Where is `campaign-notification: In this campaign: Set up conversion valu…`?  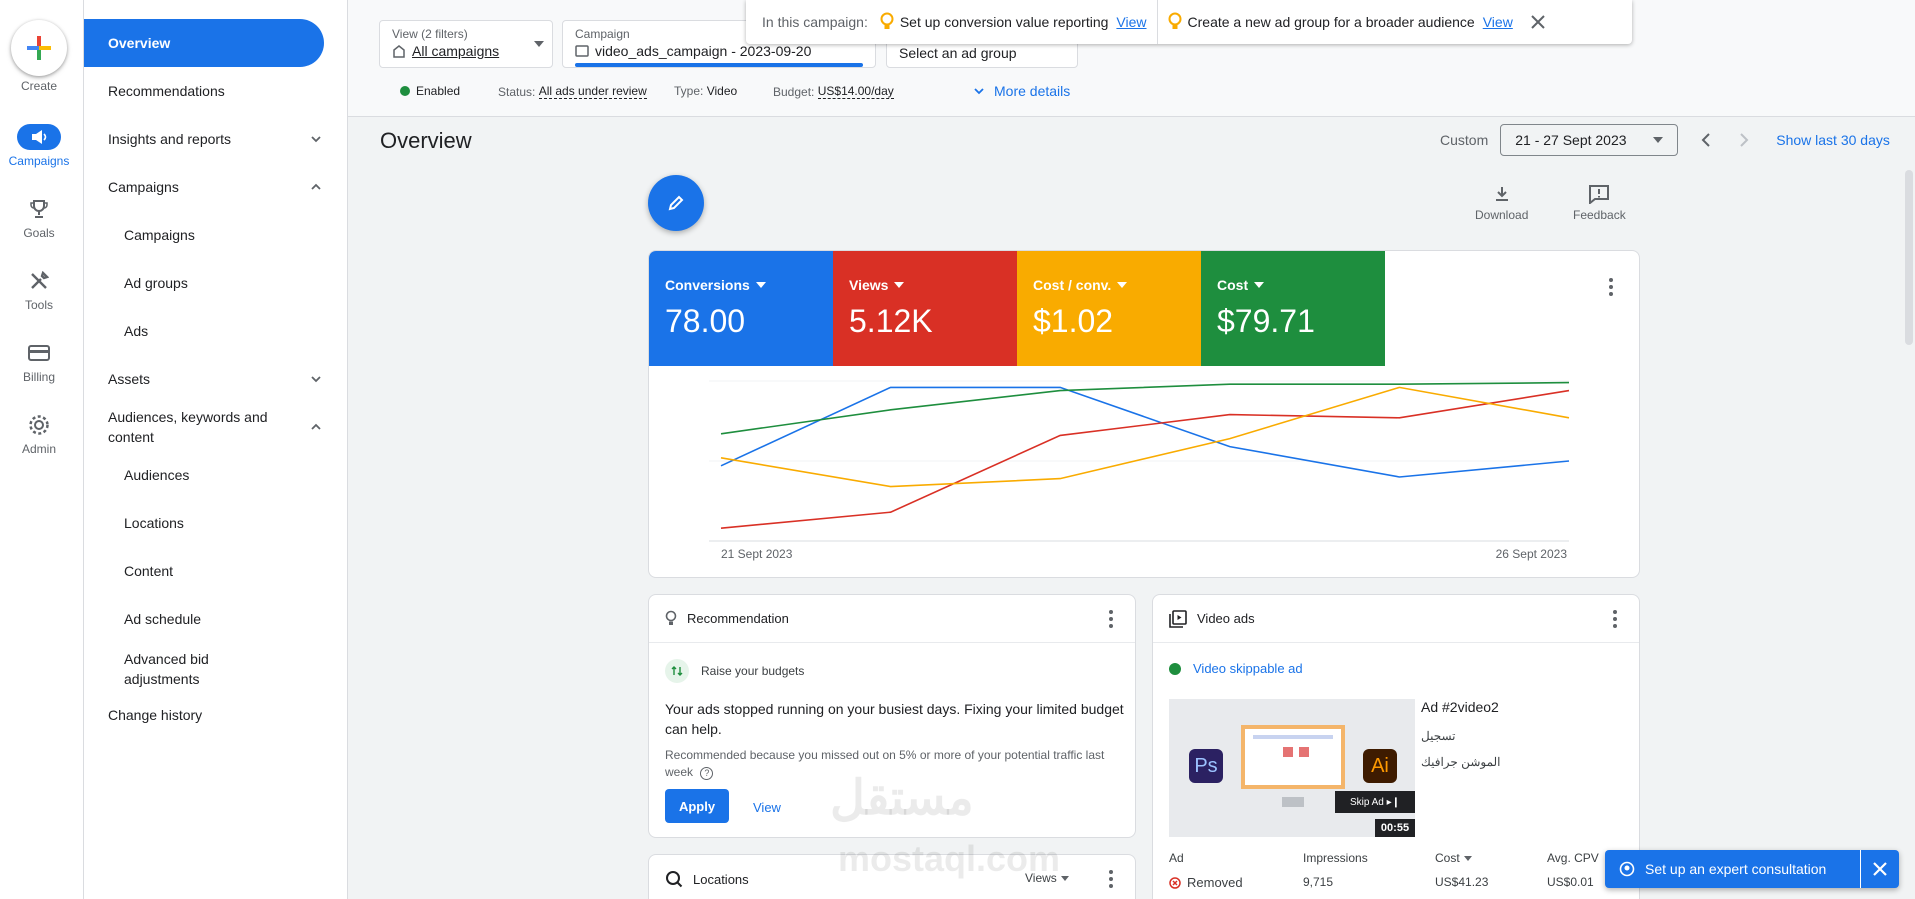 campaign-notification: In this campaign: Set up conversion valu… is located at coordinates (1189, 22).